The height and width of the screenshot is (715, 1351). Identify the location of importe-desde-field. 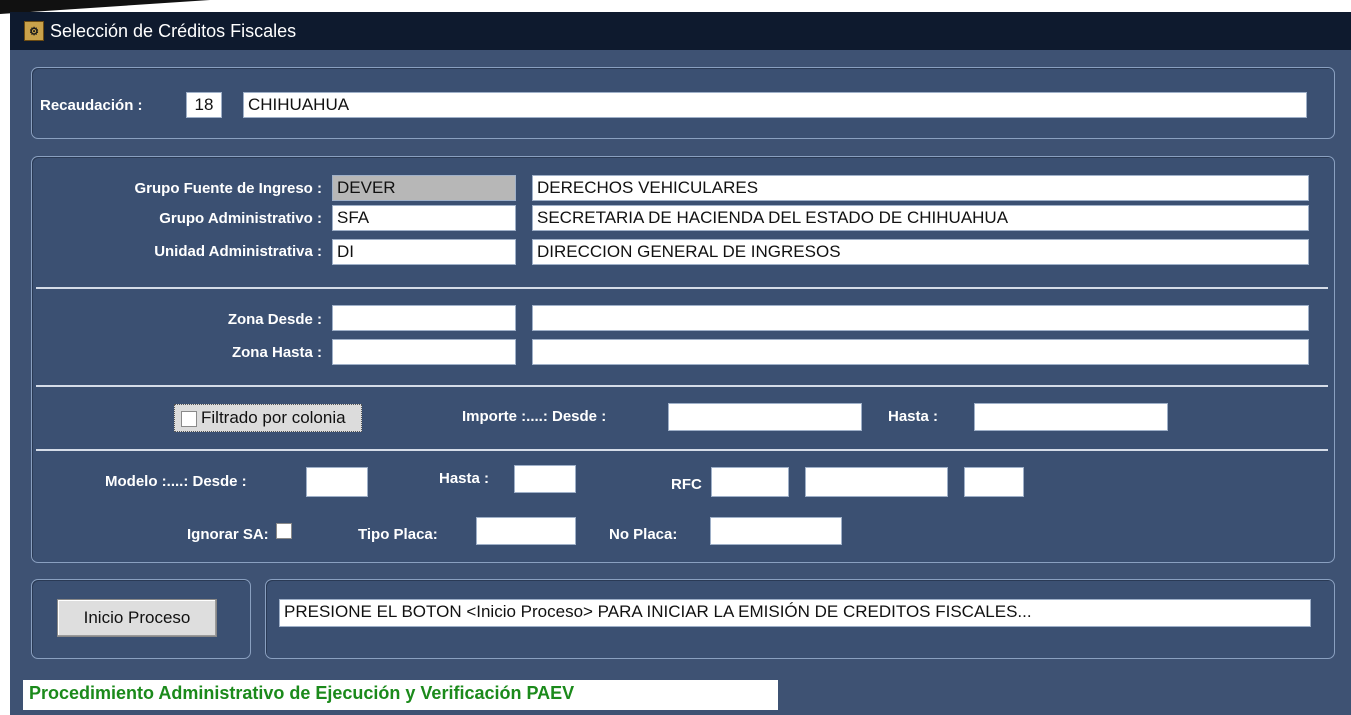
(765, 417).